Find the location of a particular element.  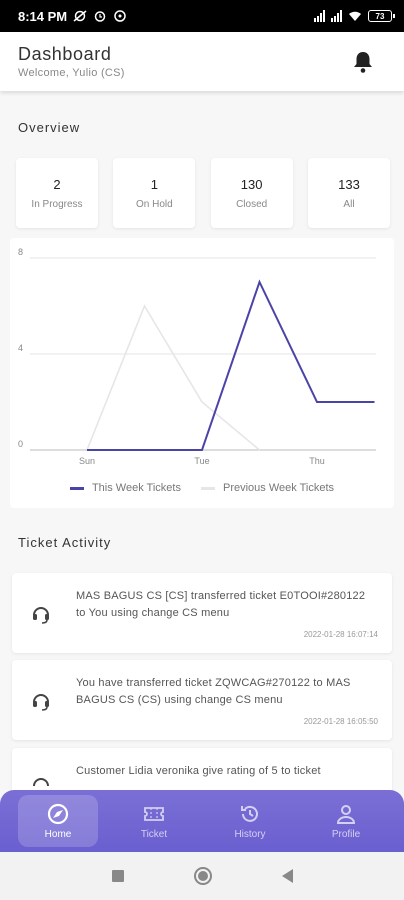

legend-label: This Week Tickets is located at coordinates (136, 488).